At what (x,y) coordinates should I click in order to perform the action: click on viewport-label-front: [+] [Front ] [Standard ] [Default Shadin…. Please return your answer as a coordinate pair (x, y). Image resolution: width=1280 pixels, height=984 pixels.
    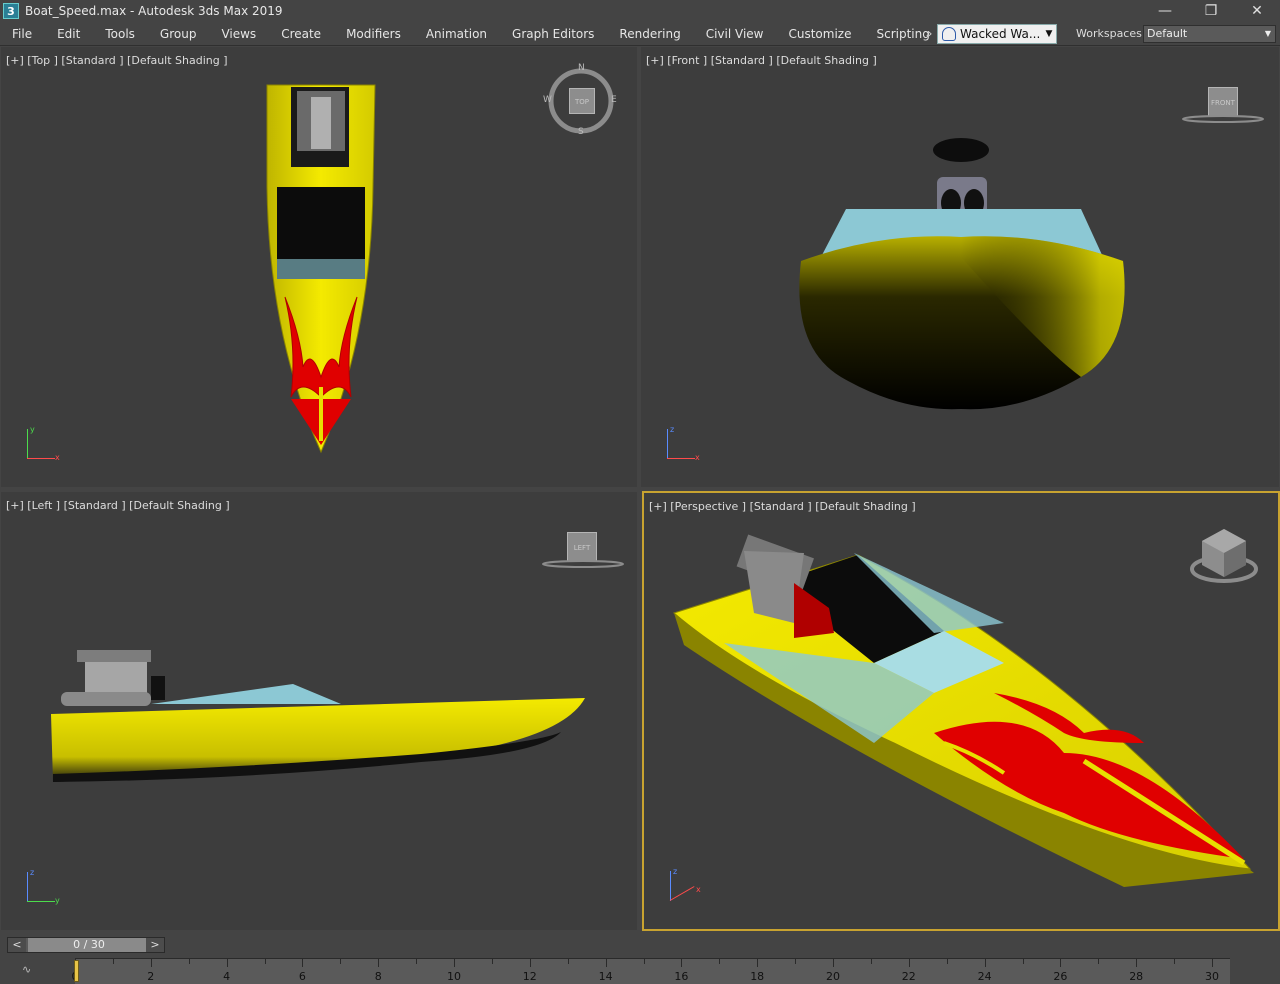
    Looking at the image, I should click on (761, 60).